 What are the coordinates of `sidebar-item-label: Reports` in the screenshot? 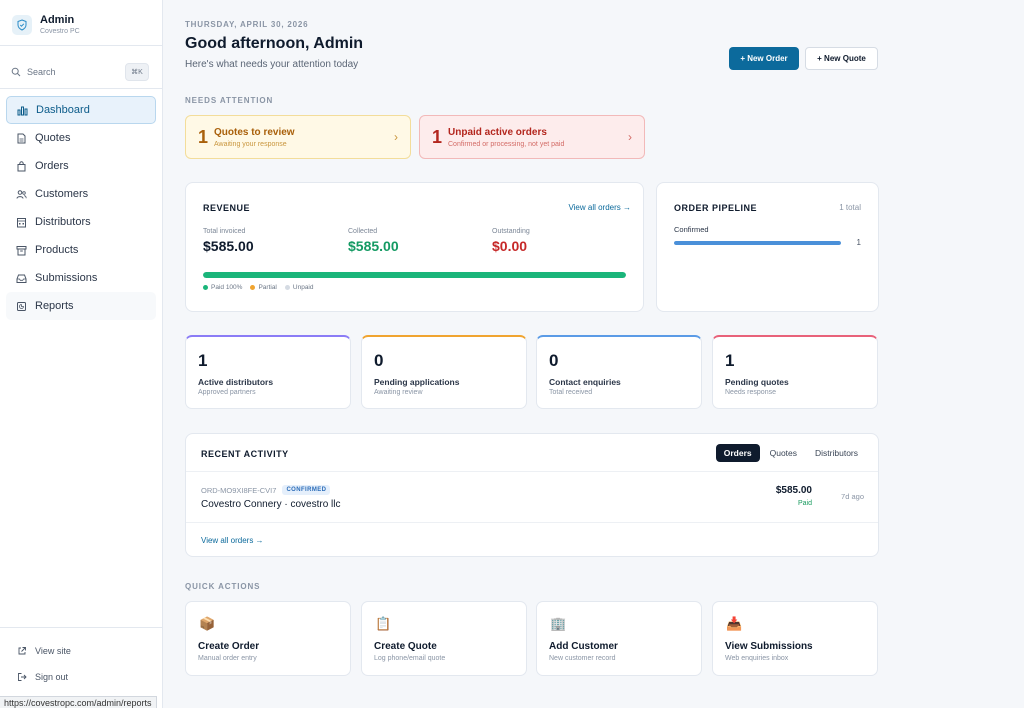 It's located at (54, 306).